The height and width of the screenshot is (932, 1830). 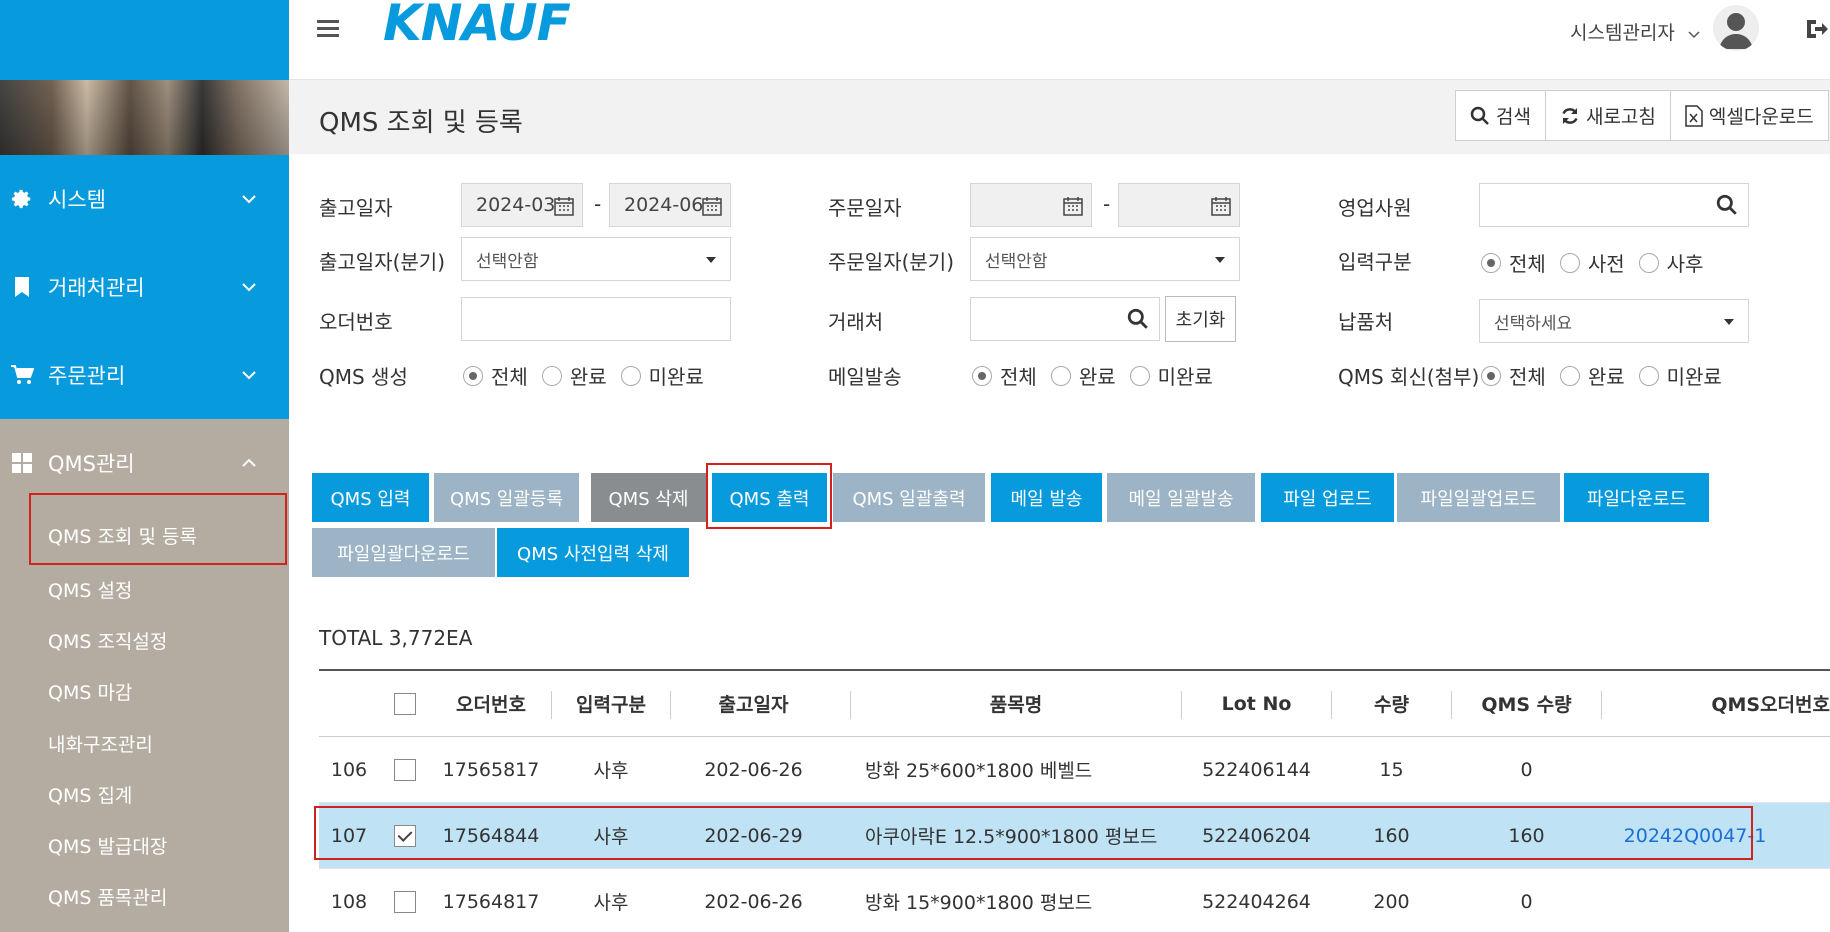 I want to click on col-order-no: 오더번호, so click(x=491, y=703).